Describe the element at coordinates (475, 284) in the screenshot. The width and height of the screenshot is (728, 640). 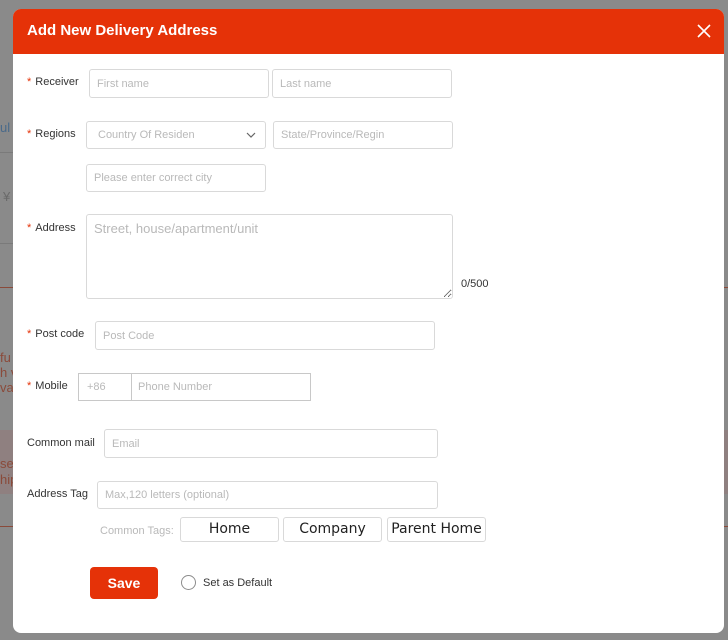
I see `address-char-counter: 0/500` at that location.